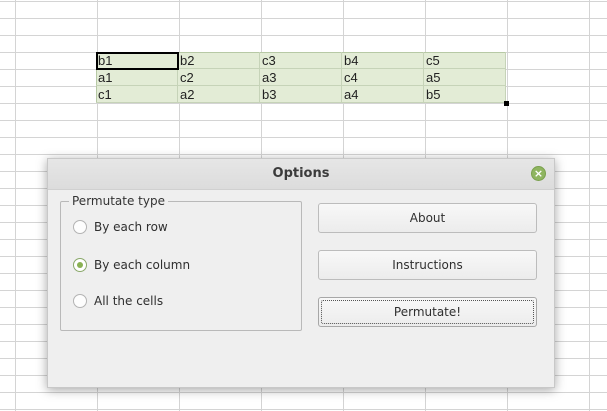 The height and width of the screenshot is (411, 607). What do you see at coordinates (301, 60) in the screenshot?
I see `cell-c1: c3` at bounding box center [301, 60].